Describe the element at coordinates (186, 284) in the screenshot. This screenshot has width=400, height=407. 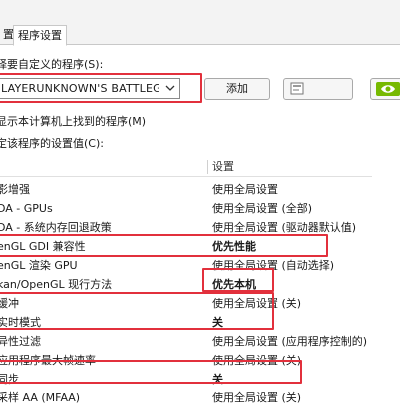
I see `table-row: kan/OpenGL 现行方法 优先本机` at that location.